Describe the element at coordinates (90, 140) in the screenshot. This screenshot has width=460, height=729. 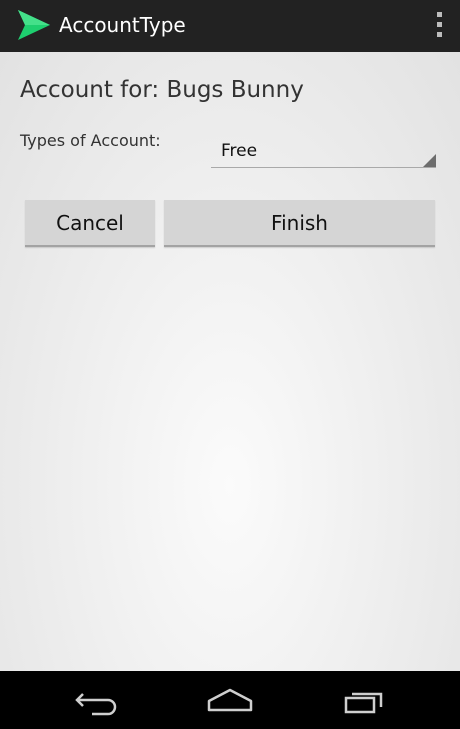
I see `types-of-account-label: Types of Account:` at that location.